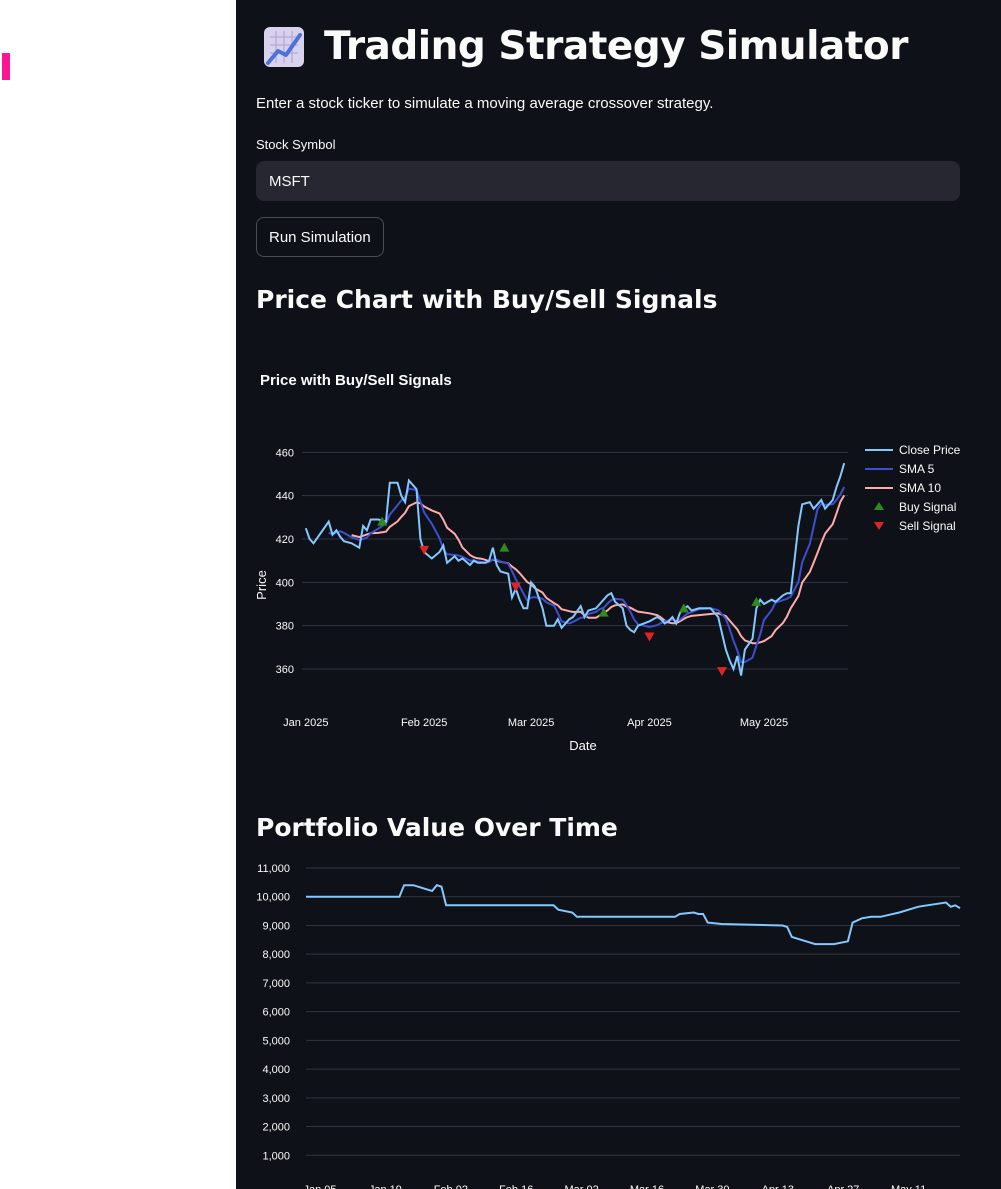  Describe the element at coordinates (261, 585) in the screenshot. I see `price-axis-label: Price` at that location.